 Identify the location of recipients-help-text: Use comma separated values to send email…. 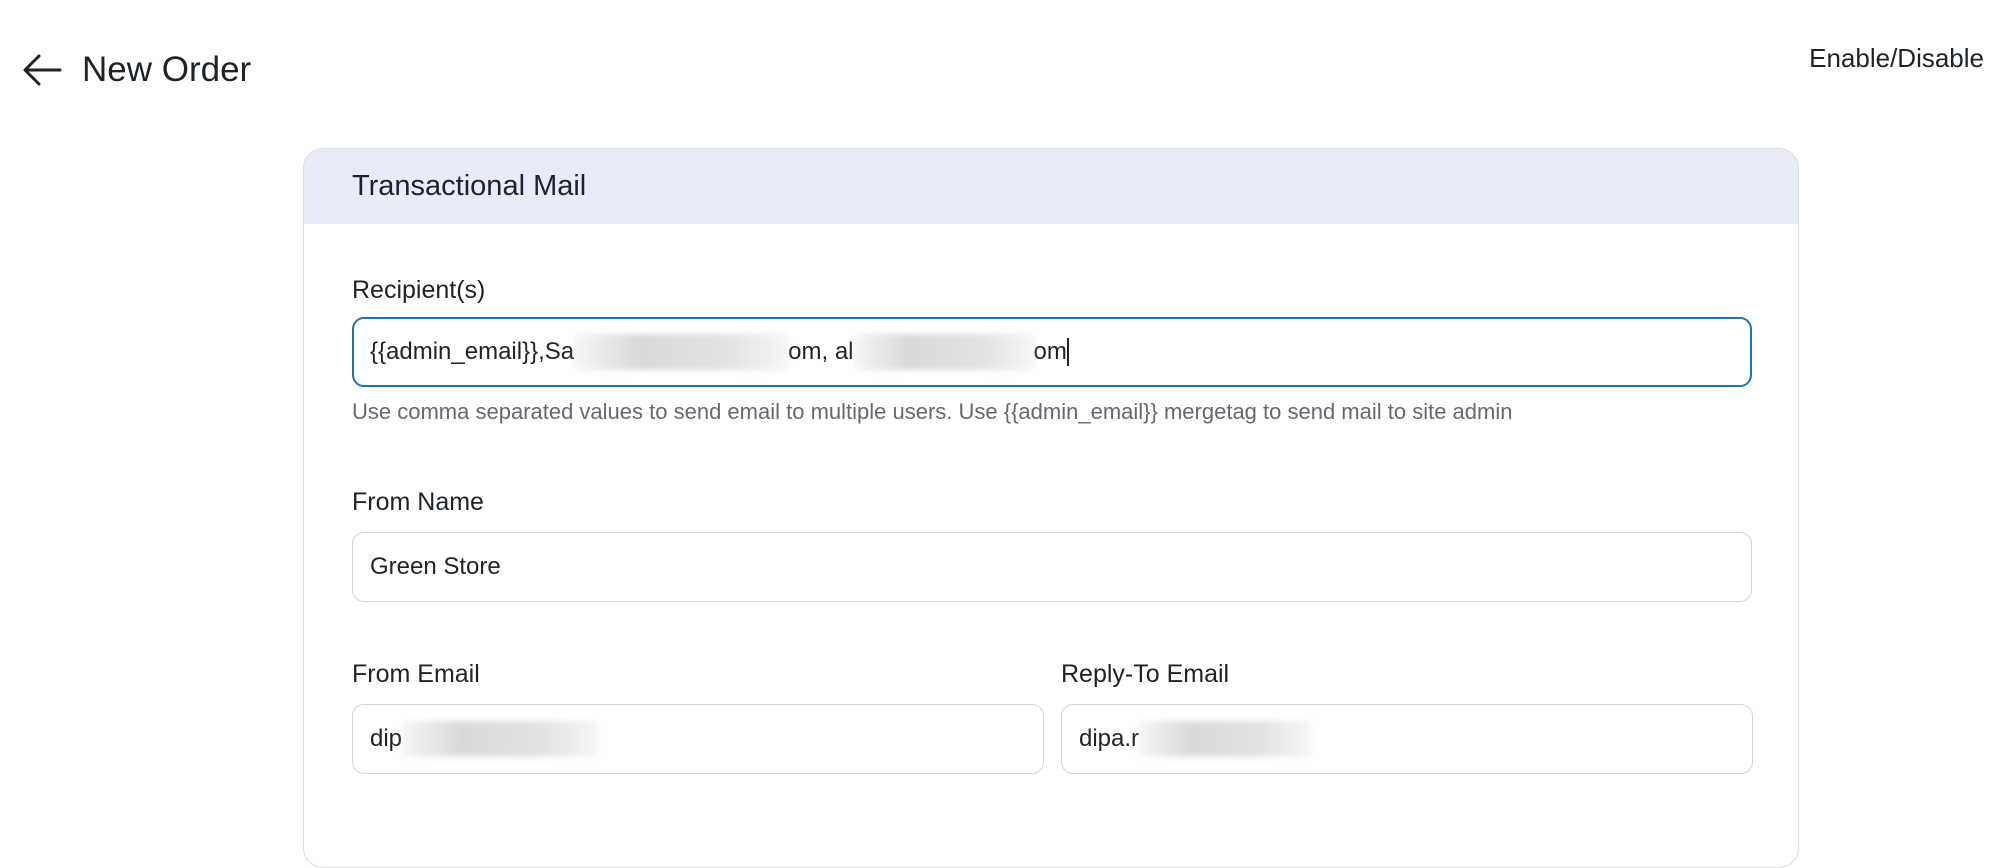
(932, 411).